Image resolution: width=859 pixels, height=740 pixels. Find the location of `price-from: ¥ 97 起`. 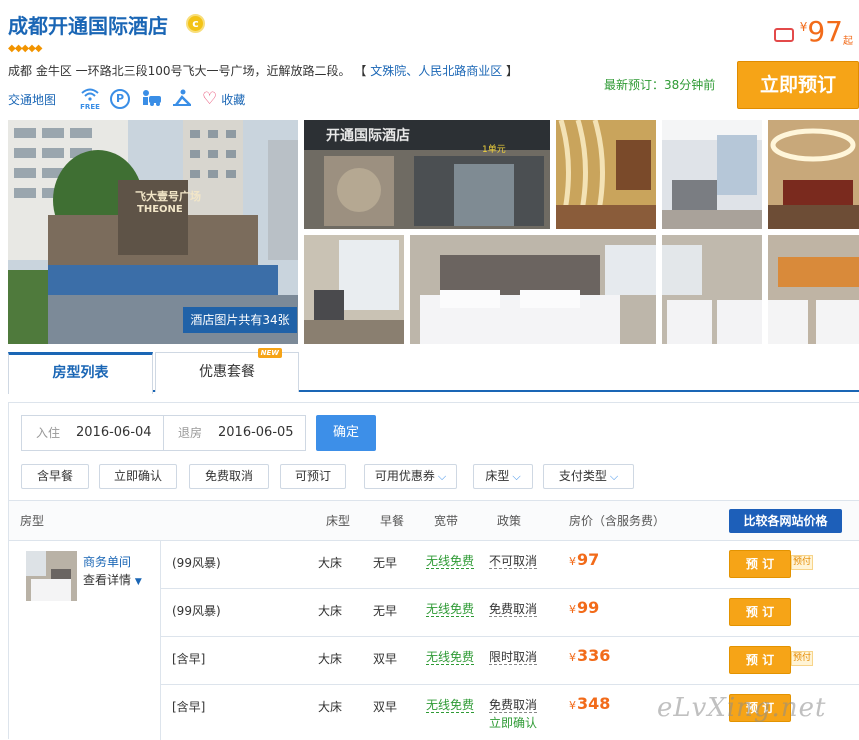

price-from: ¥ 97 起 is located at coordinates (813, 31).